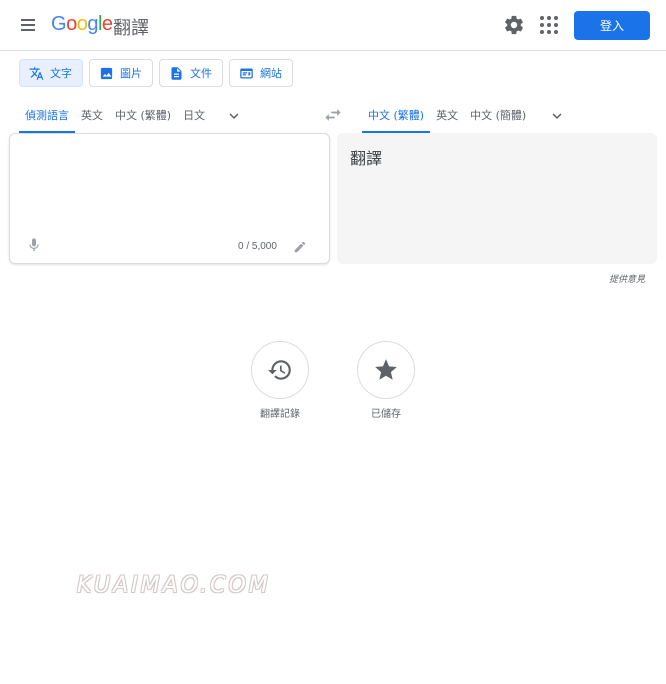  What do you see at coordinates (366, 158) in the screenshot?
I see `translation-placeholder: 翻譯` at bounding box center [366, 158].